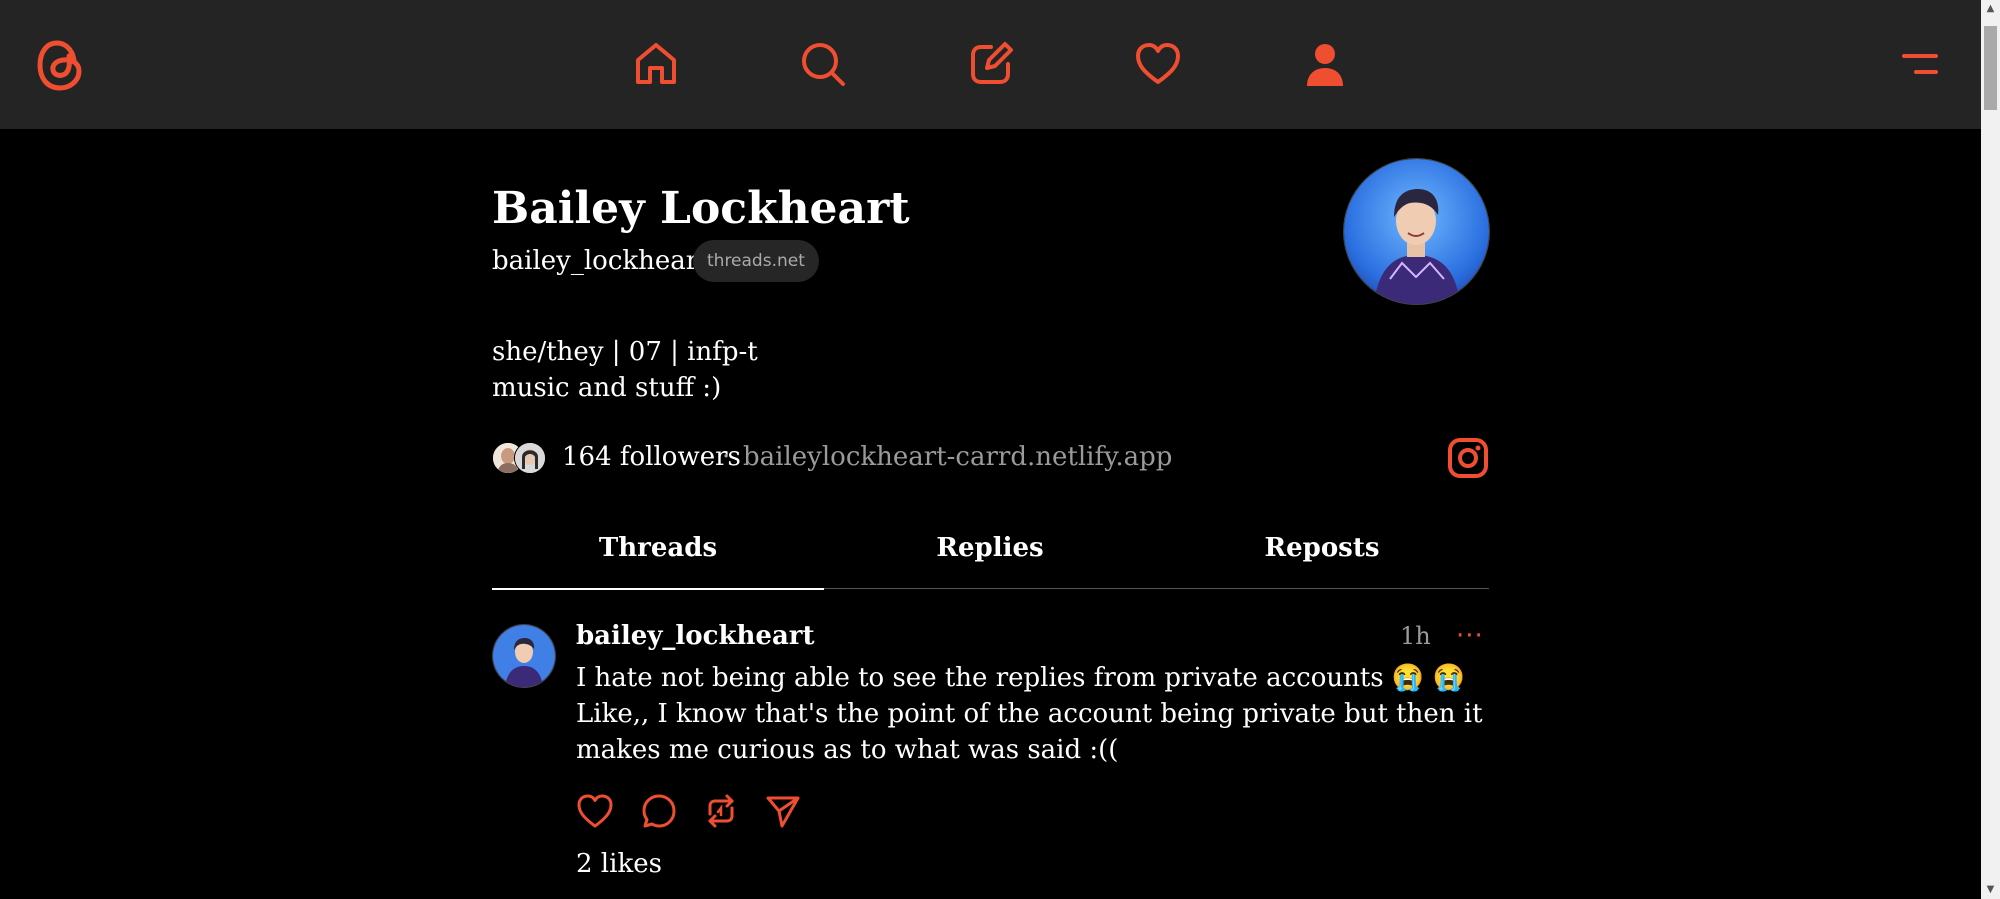 Image resolution: width=2000 pixels, height=899 pixels. Describe the element at coordinates (524, 656) in the screenshot. I see `post-avatar` at that location.